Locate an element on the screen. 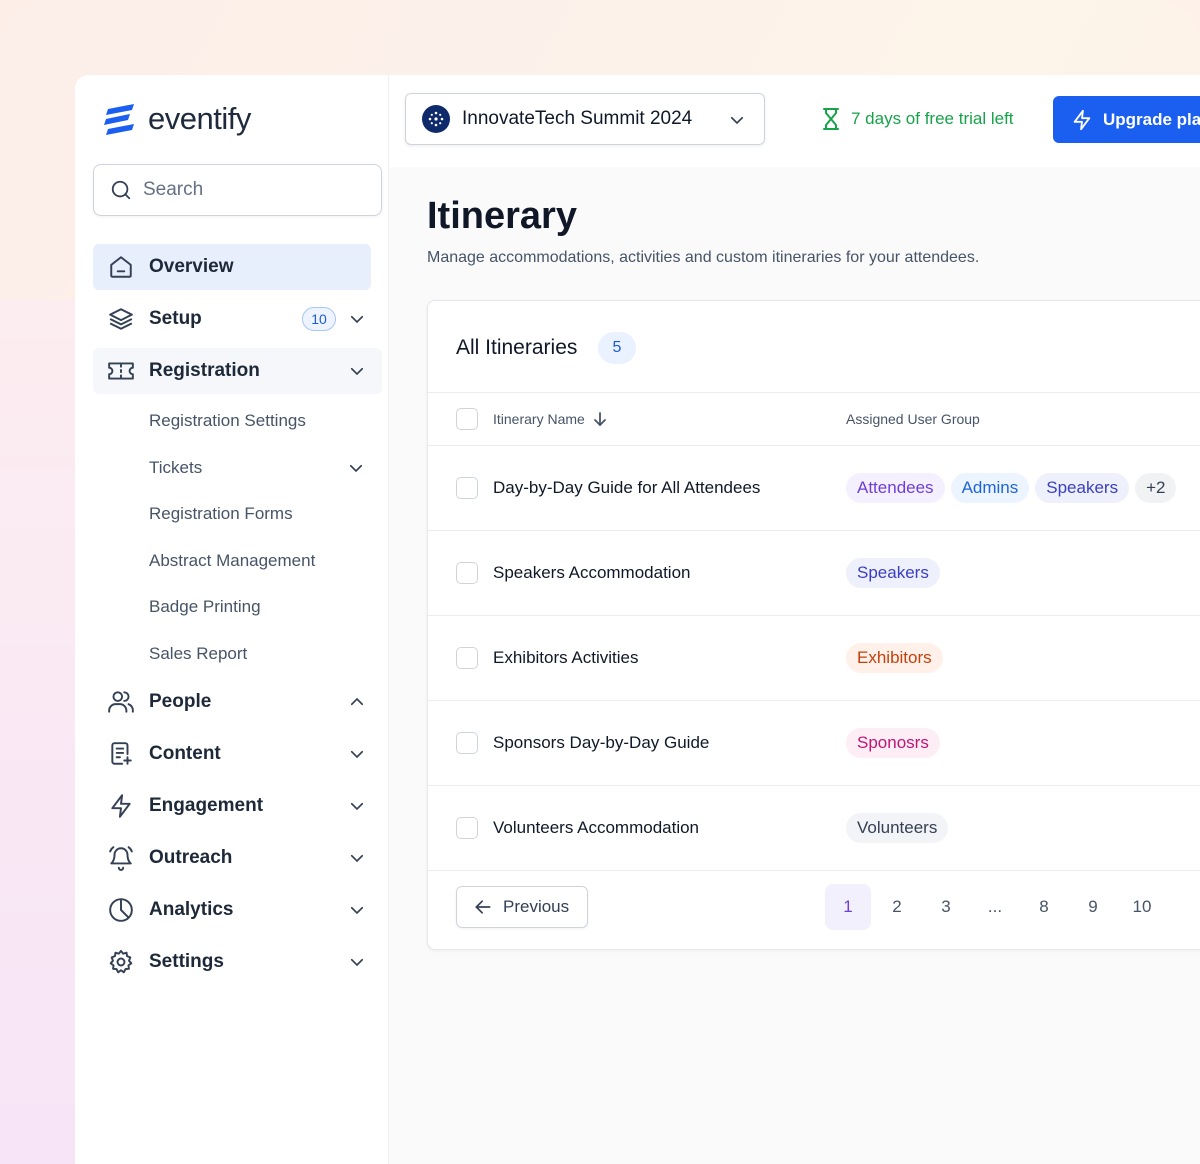 The height and width of the screenshot is (1164, 1200). previous-label: Previous is located at coordinates (536, 906).